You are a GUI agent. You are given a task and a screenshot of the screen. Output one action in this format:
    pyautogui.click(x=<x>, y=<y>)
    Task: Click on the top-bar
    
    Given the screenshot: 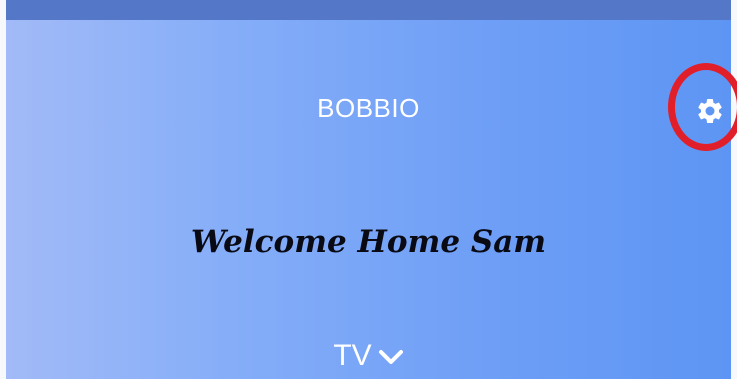 What is the action you would take?
    pyautogui.click(x=368, y=10)
    